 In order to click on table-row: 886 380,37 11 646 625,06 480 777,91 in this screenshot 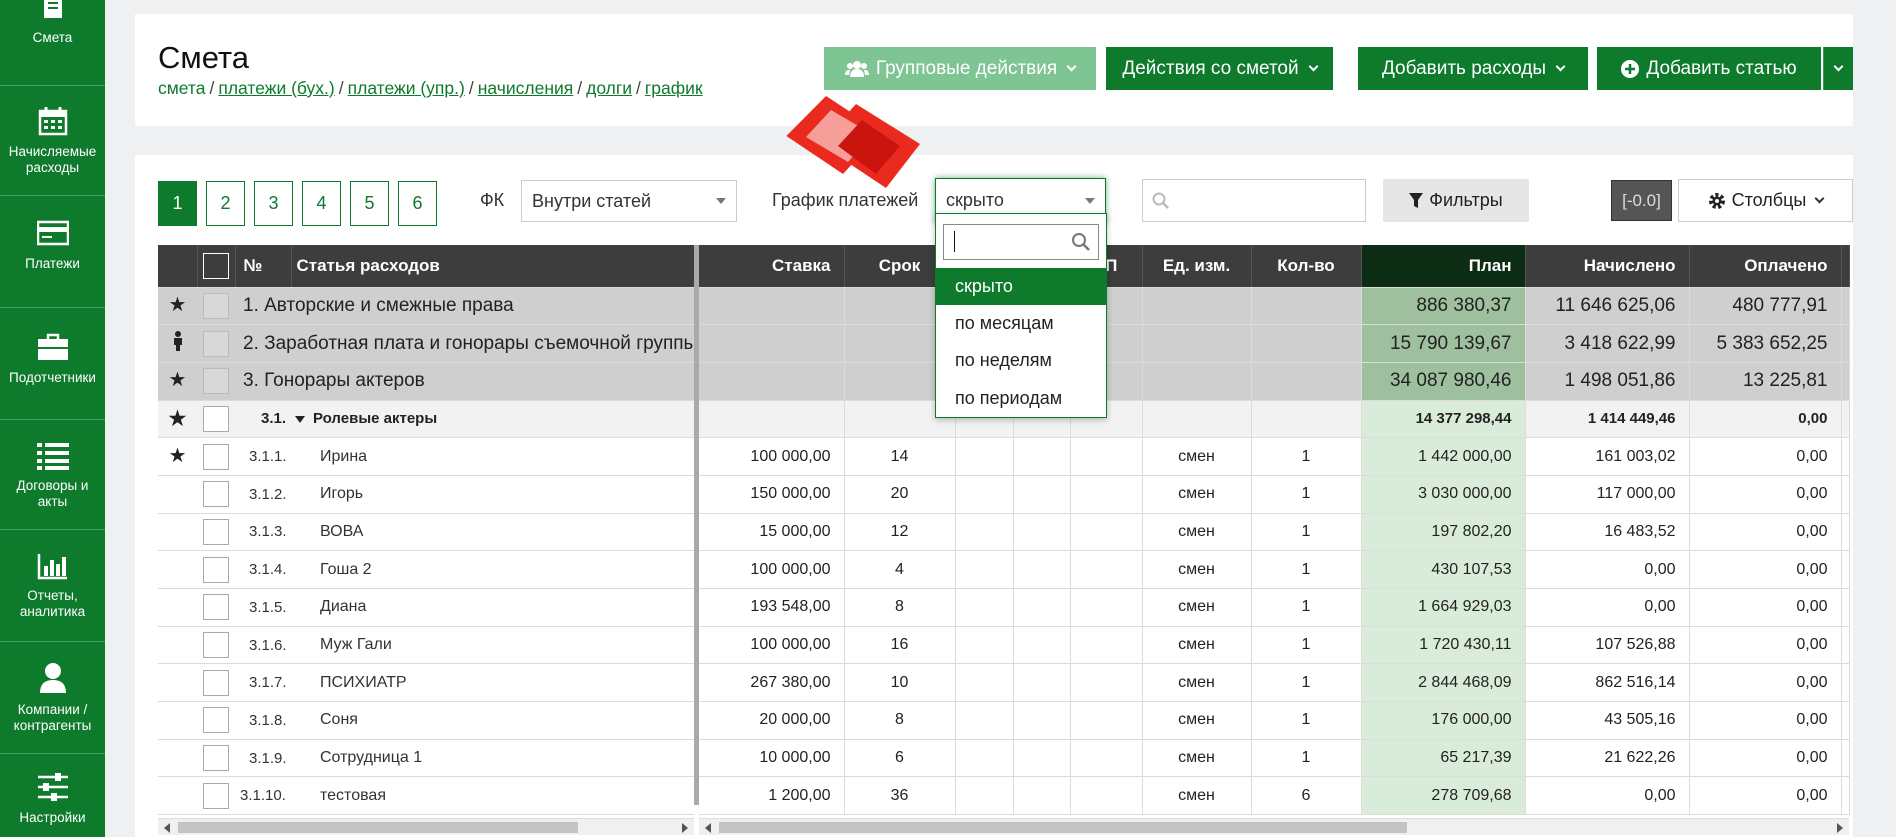, I will do `click(1274, 306)`.